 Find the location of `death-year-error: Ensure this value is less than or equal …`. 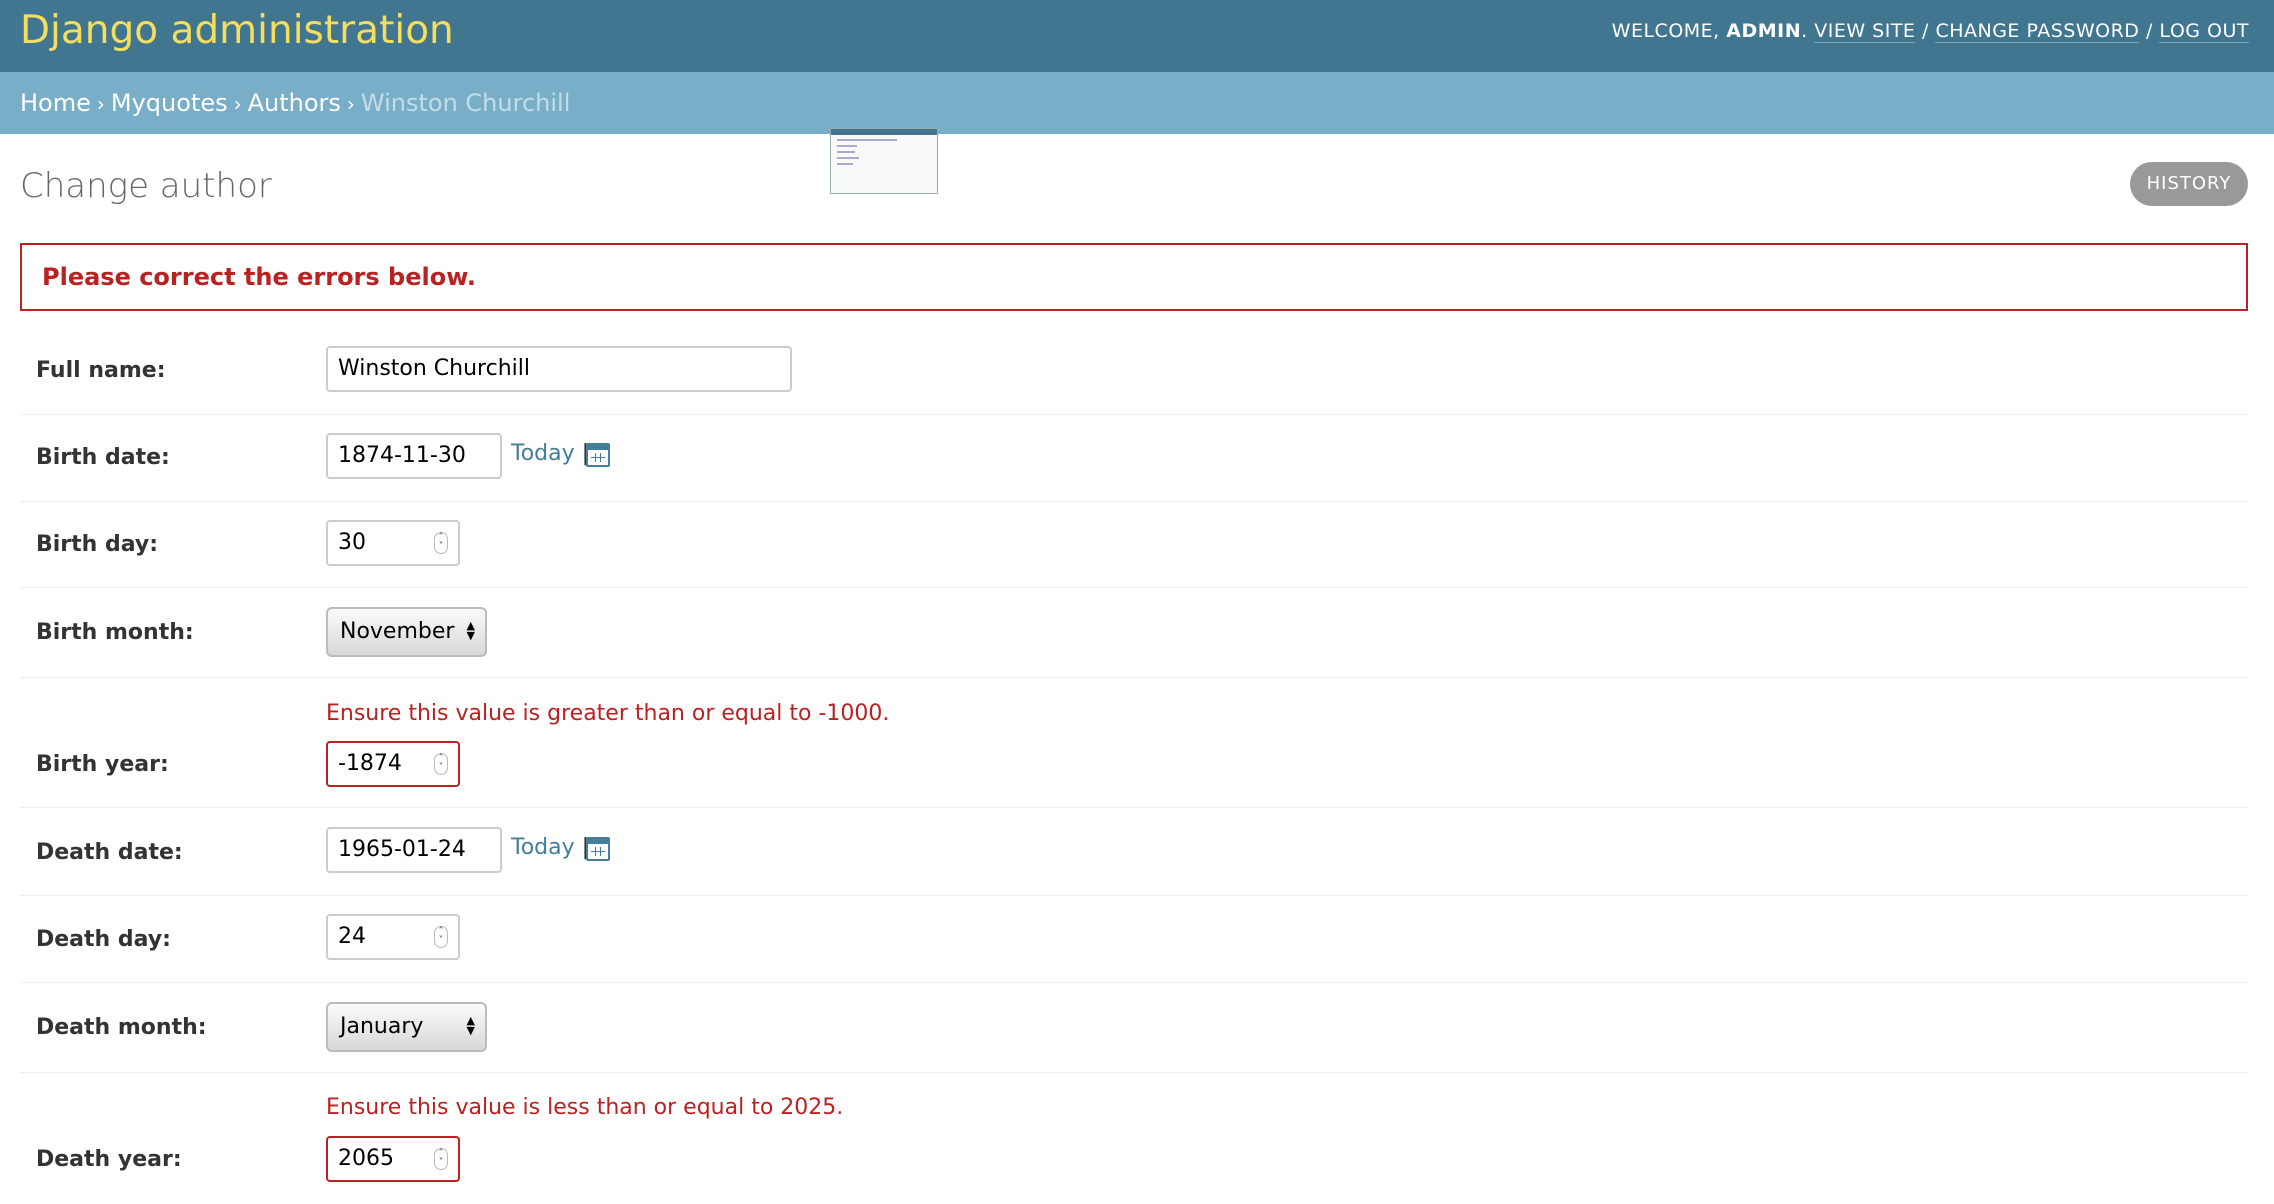

death-year-error: Ensure this value is less than or equal … is located at coordinates (585, 1107).